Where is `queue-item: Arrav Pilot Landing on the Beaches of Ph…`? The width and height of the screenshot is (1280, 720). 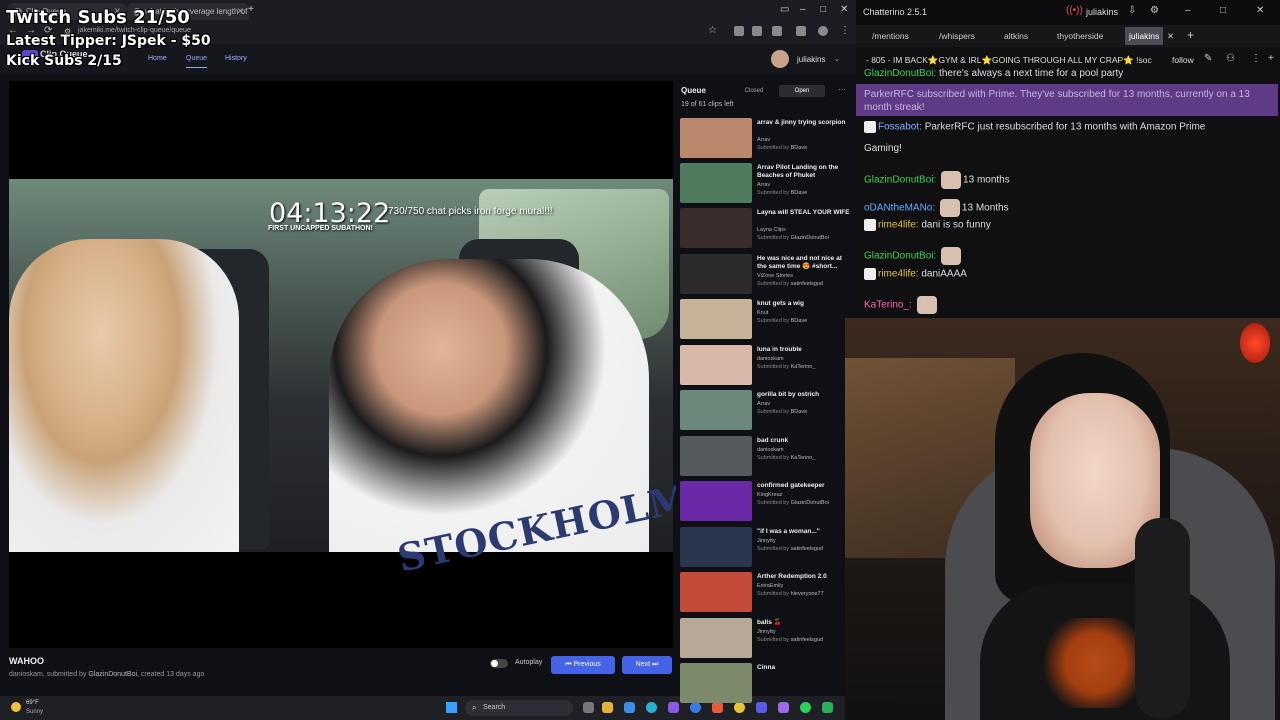
queue-item: Arrav Pilot Landing on the Beaches of Ph… is located at coordinates (766, 184).